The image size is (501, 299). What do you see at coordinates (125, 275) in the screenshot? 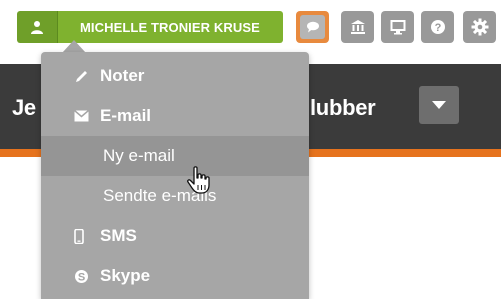
I see `menu-item-label: Skype` at bounding box center [125, 275].